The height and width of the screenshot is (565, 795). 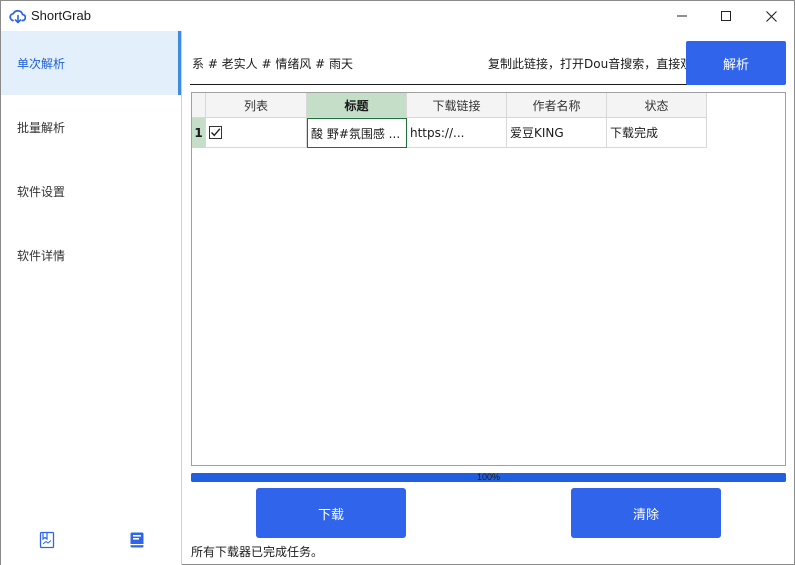 What do you see at coordinates (91, 191) in the screenshot?
I see `sidebar-item-settings: 软件设置` at bounding box center [91, 191].